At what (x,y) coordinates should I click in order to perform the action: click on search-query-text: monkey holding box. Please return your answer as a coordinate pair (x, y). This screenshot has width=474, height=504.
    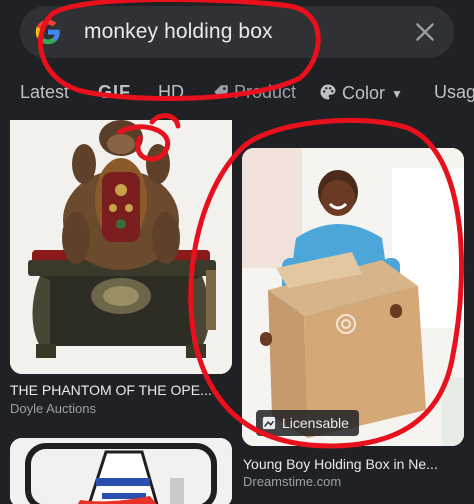
    Looking at the image, I should click on (178, 32).